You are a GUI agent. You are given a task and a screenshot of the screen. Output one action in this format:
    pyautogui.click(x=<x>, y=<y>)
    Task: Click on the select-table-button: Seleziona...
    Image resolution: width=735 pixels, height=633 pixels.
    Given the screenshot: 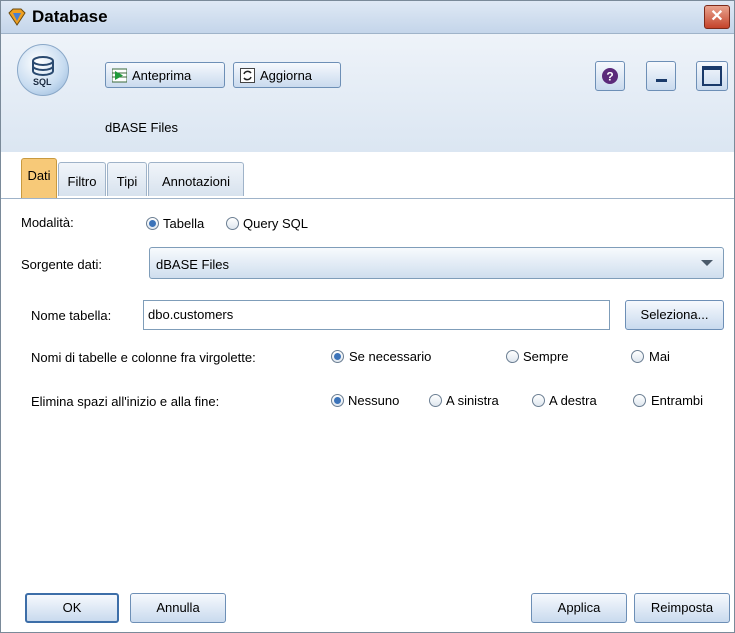 What is the action you would take?
    pyautogui.click(x=674, y=315)
    